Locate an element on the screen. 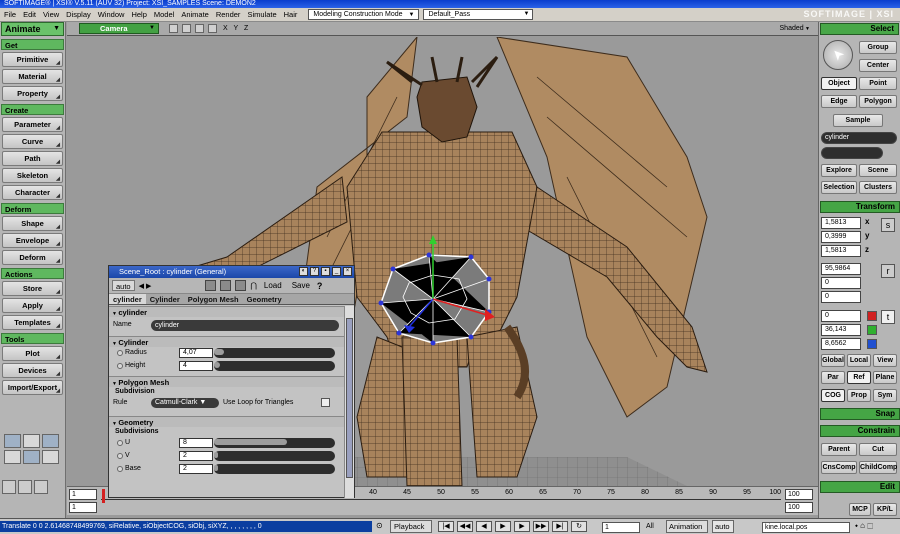 This screenshot has height=534, width=900. tab-geometry: Geometry is located at coordinates (264, 299).